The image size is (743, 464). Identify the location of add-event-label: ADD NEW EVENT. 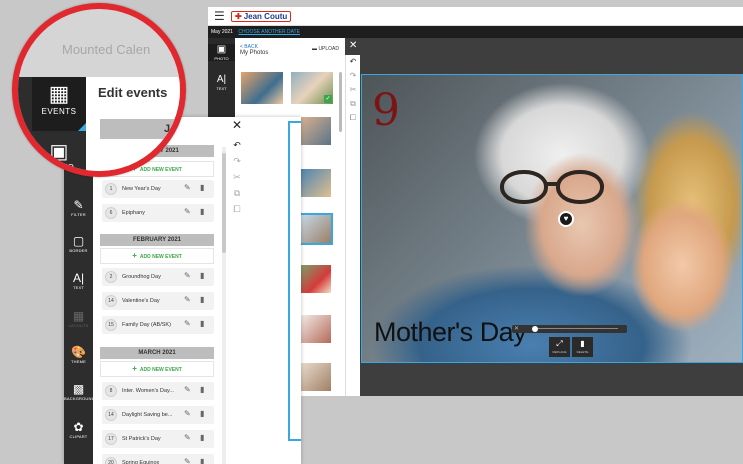
(160, 370).